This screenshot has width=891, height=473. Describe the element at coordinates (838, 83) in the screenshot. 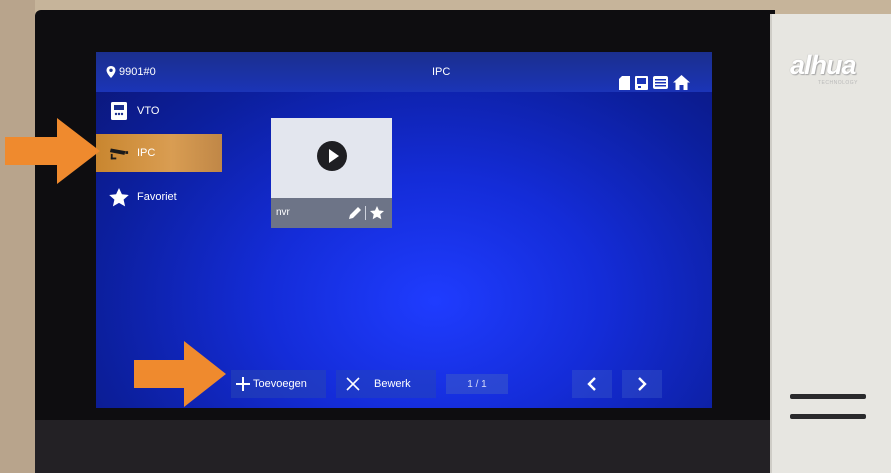

I see `brand-subtitle: TECHNOLOGY` at that location.